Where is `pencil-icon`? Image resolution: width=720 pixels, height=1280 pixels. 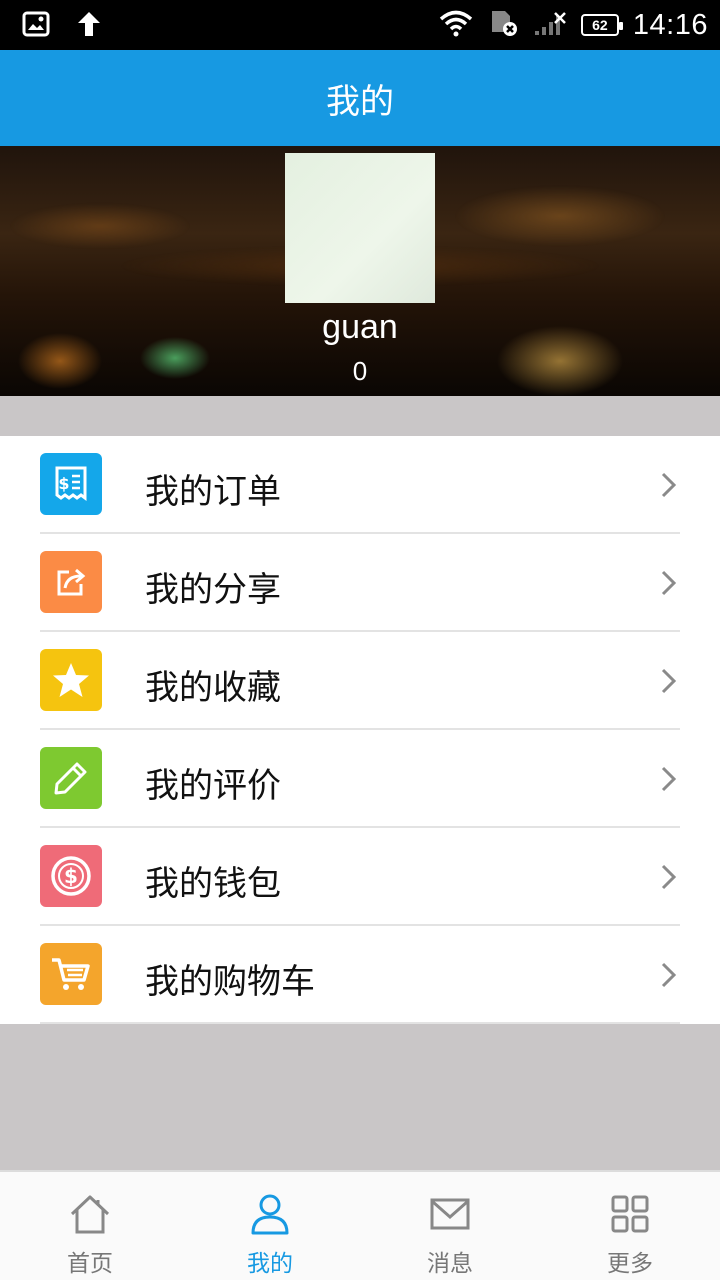
pencil-icon is located at coordinates (71, 778).